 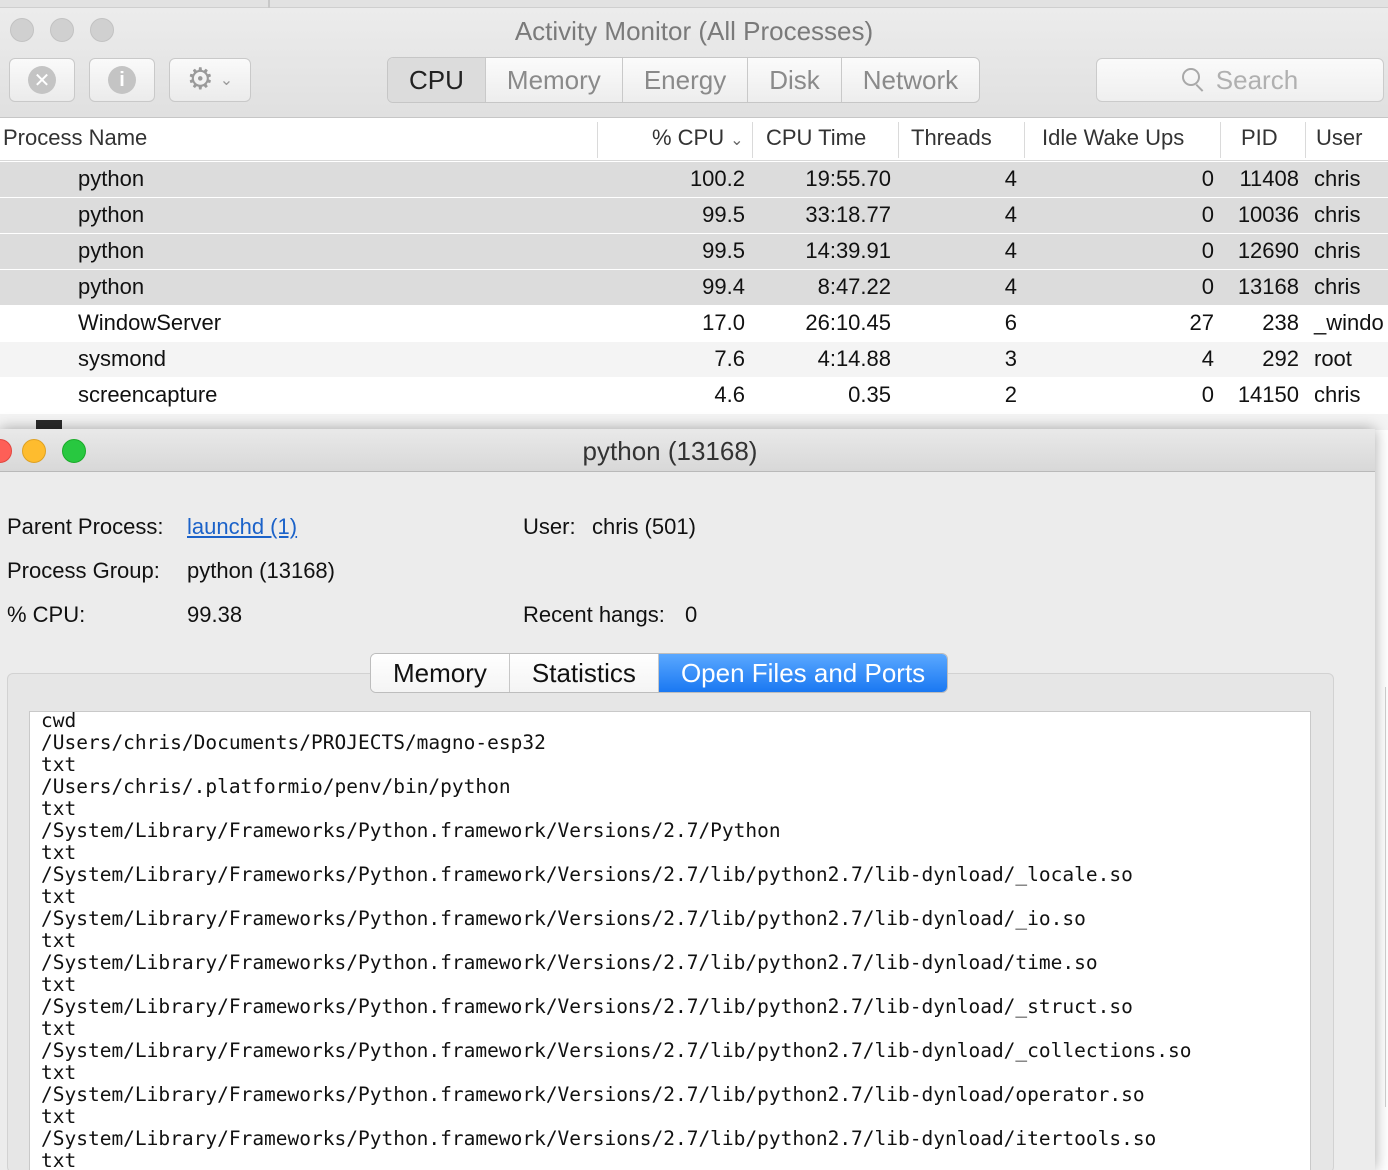 I want to click on tab-open-files-and-ports: Open Files and Ports, so click(x=802, y=673).